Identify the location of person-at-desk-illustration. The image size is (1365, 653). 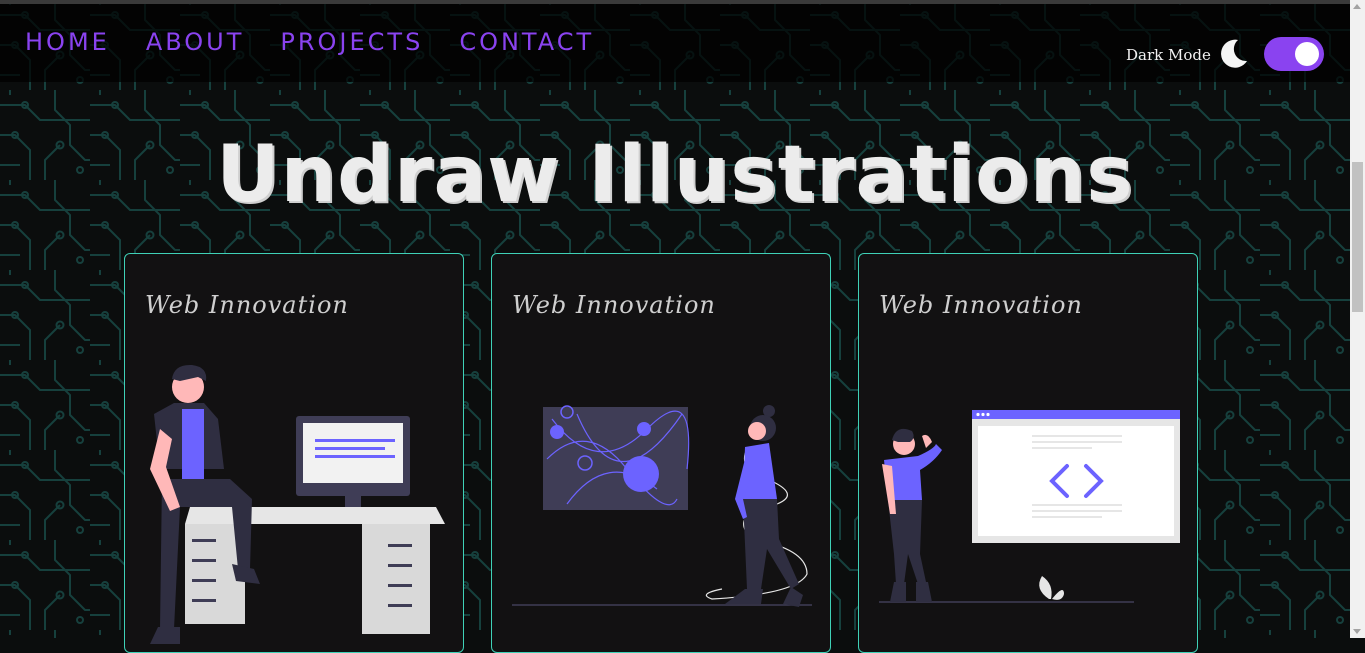
(297, 504).